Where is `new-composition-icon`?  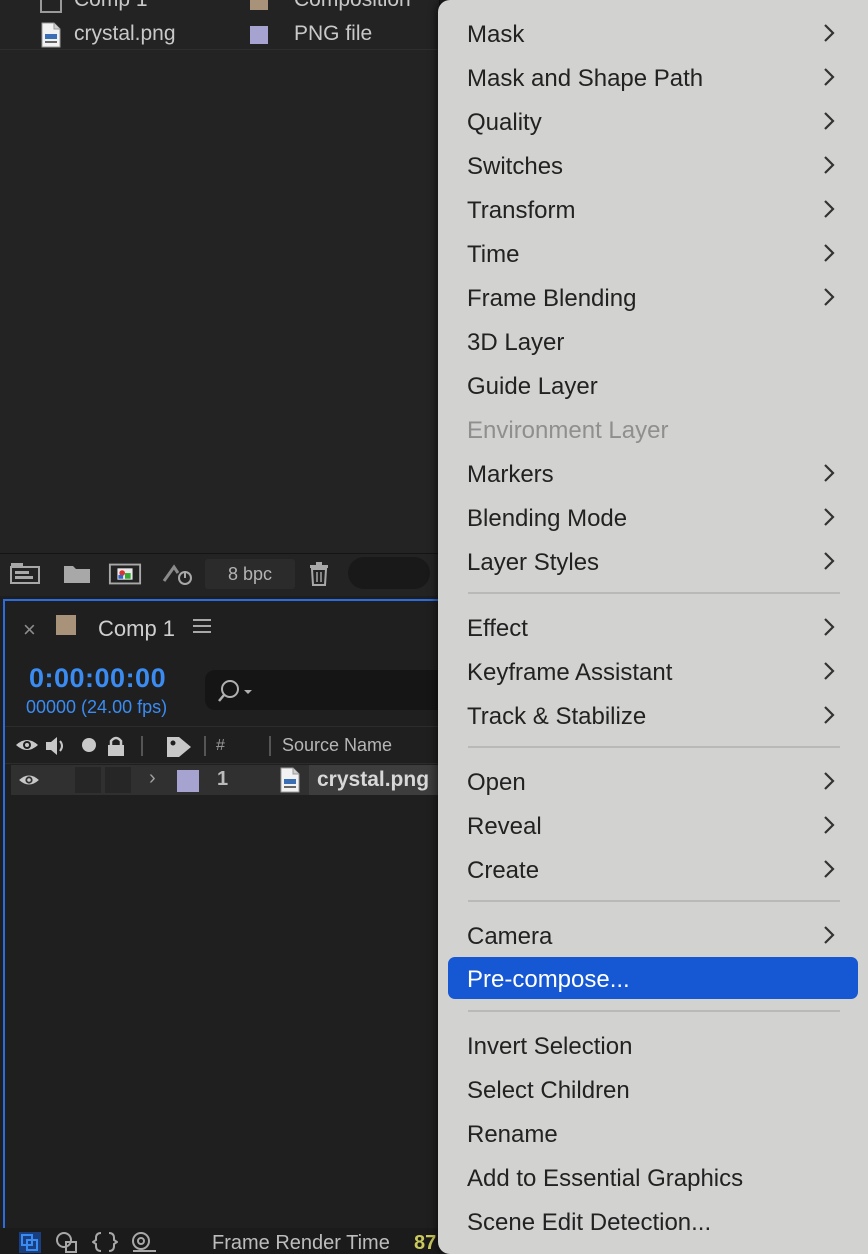 new-composition-icon is located at coordinates (125, 574).